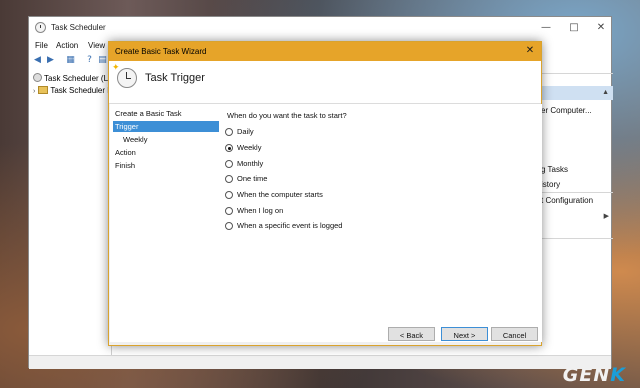  Describe the element at coordinates (166, 152) in the screenshot. I see `step-action: Action` at that location.